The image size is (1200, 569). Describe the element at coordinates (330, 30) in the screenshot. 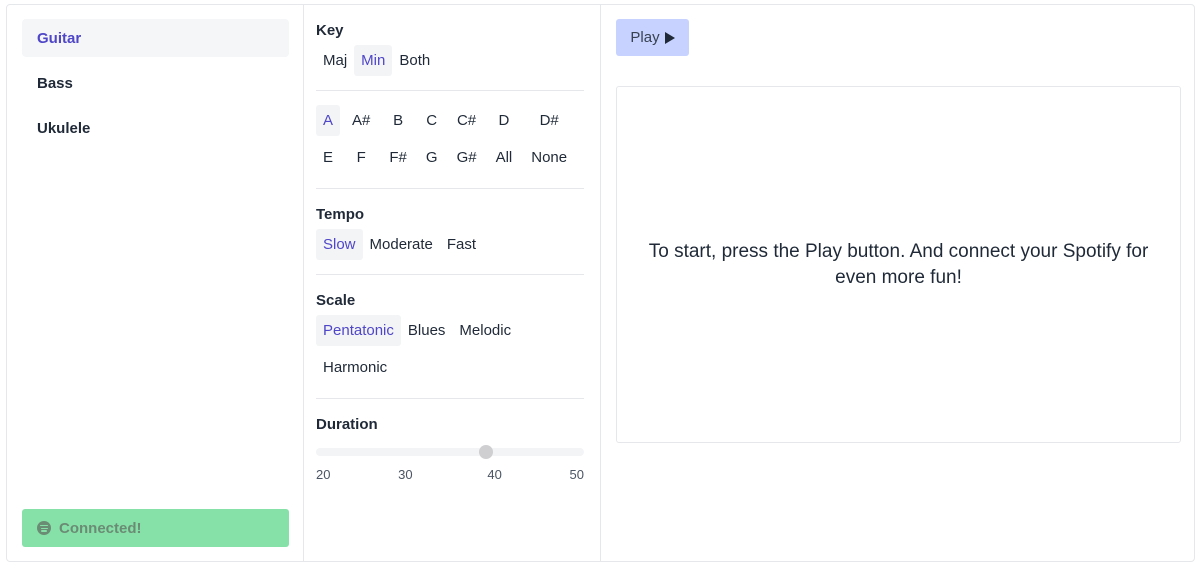

I see `key-title: Key` at that location.